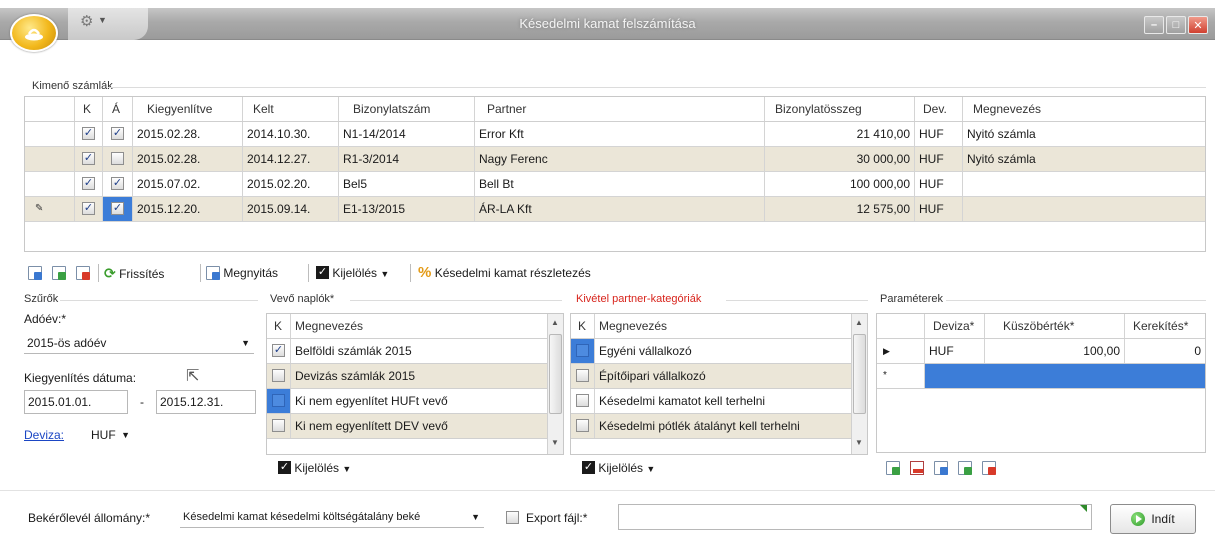 The width and height of the screenshot is (1215, 539). Describe the element at coordinates (206, 402) in the screenshot. I see `date-to-field: 2015.12.31.` at that location.